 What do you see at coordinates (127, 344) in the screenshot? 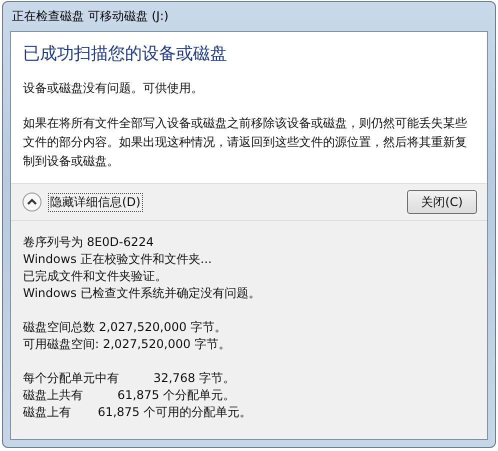
I see `log-line: 可用磁盘空间: 2,027,520,000 字节。` at bounding box center [127, 344].